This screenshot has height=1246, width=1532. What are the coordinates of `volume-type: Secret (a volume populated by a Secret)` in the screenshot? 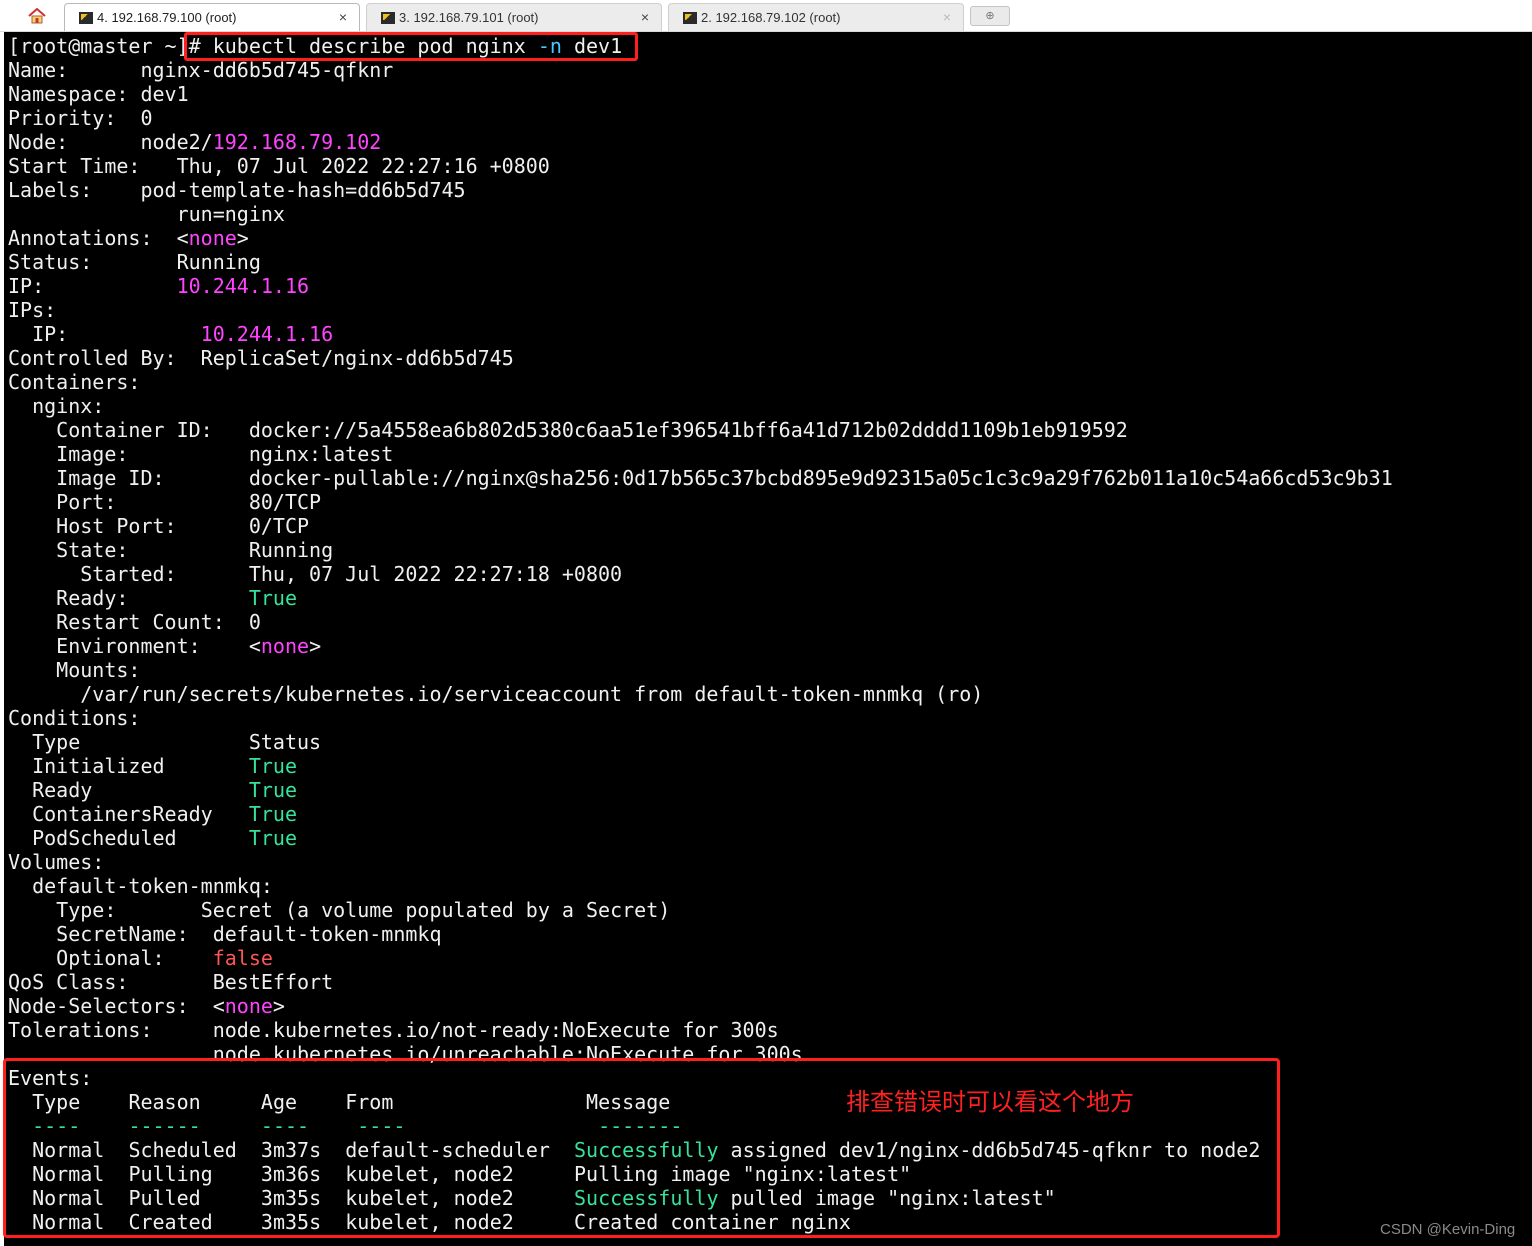 It's located at (435, 910).